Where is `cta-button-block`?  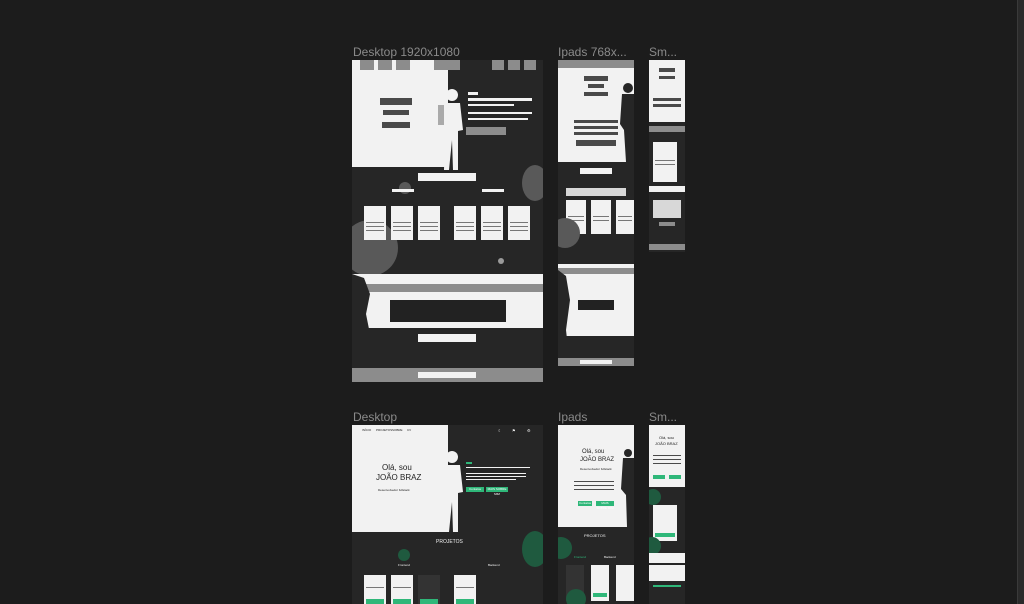
cta-button-block is located at coordinates (486, 131).